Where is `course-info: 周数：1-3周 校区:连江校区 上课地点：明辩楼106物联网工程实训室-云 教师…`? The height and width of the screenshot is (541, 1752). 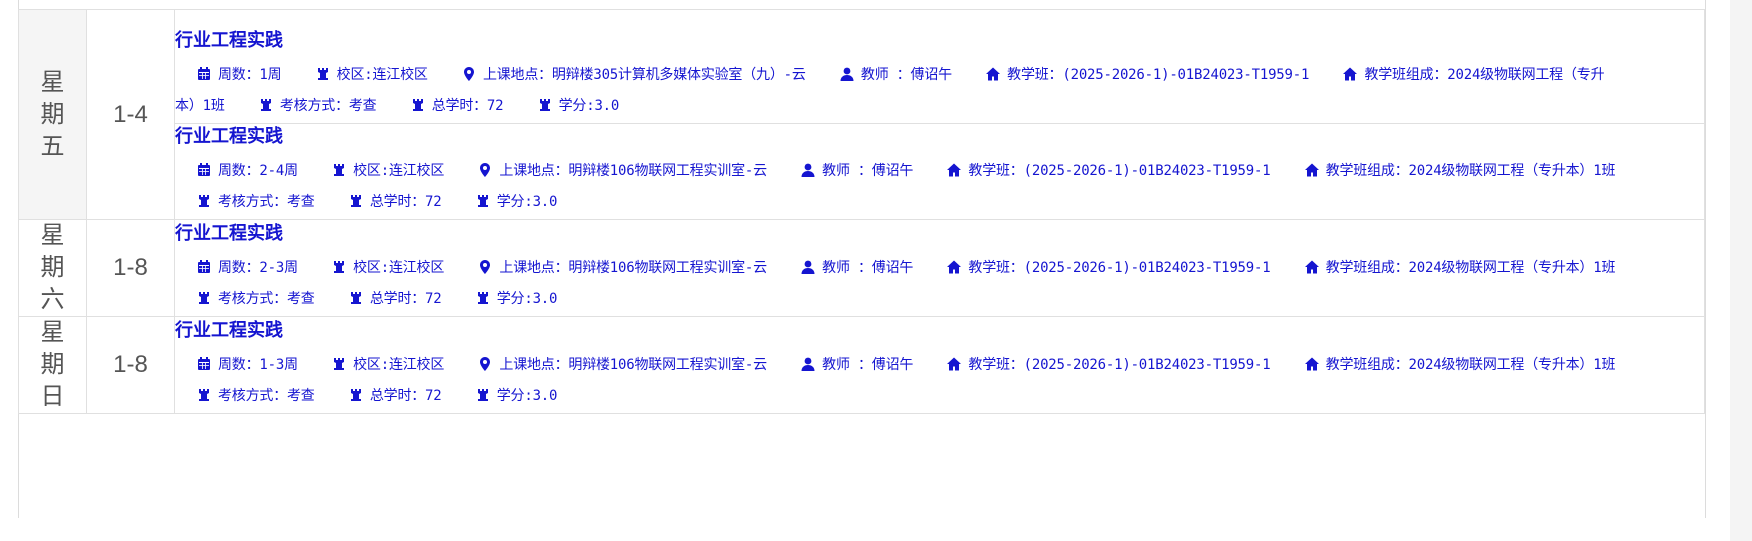 course-info: 周数：1-3周 校区:连江校区 上课地点：明辩楼106物联网工程实训室-云 教师… is located at coordinates (939, 365).